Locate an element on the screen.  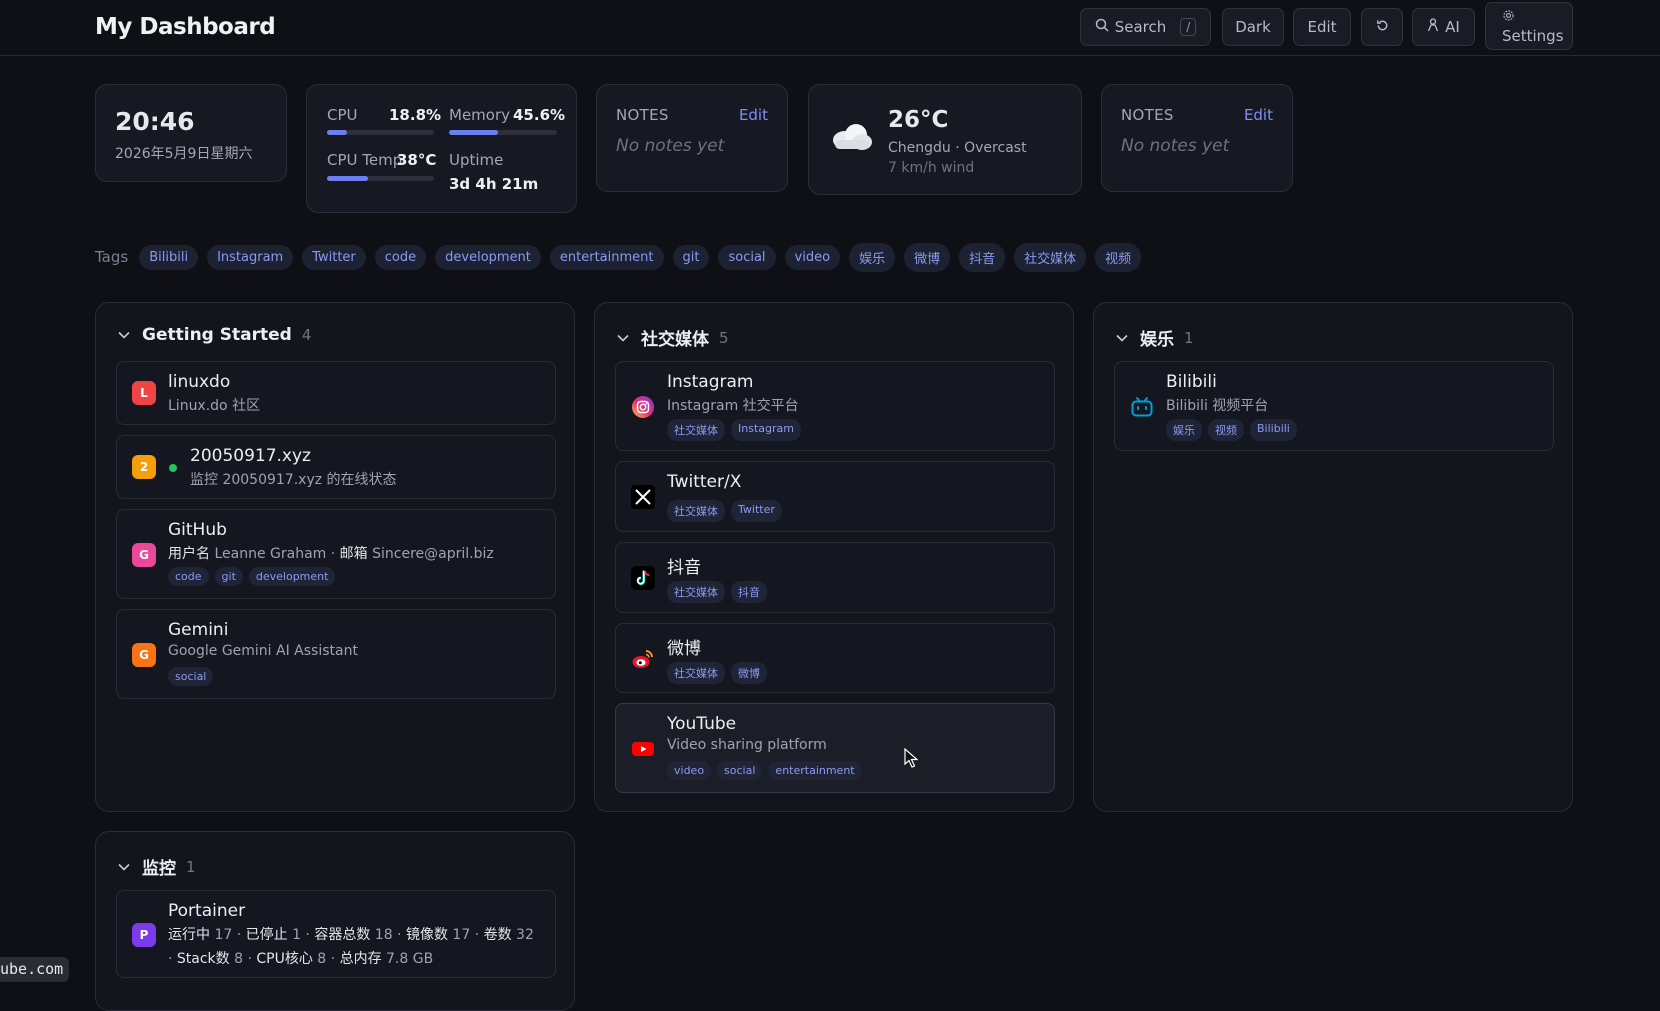
stat-key: CPU核心 is located at coordinates (284, 959).